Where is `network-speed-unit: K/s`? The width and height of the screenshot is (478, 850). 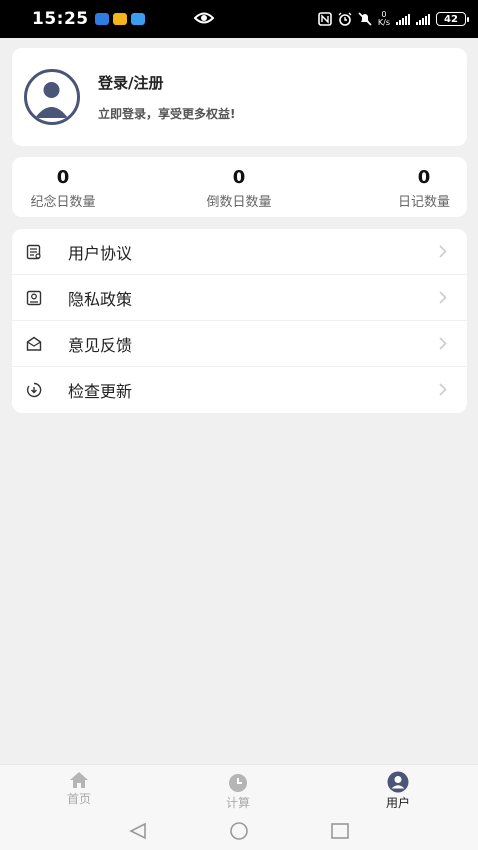 network-speed-unit: K/s is located at coordinates (383, 22).